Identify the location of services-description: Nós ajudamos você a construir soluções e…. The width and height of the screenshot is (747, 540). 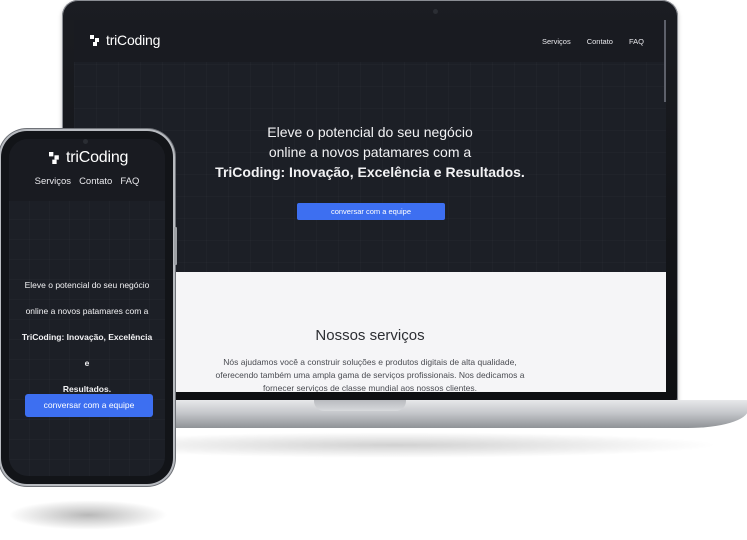
(370, 374).